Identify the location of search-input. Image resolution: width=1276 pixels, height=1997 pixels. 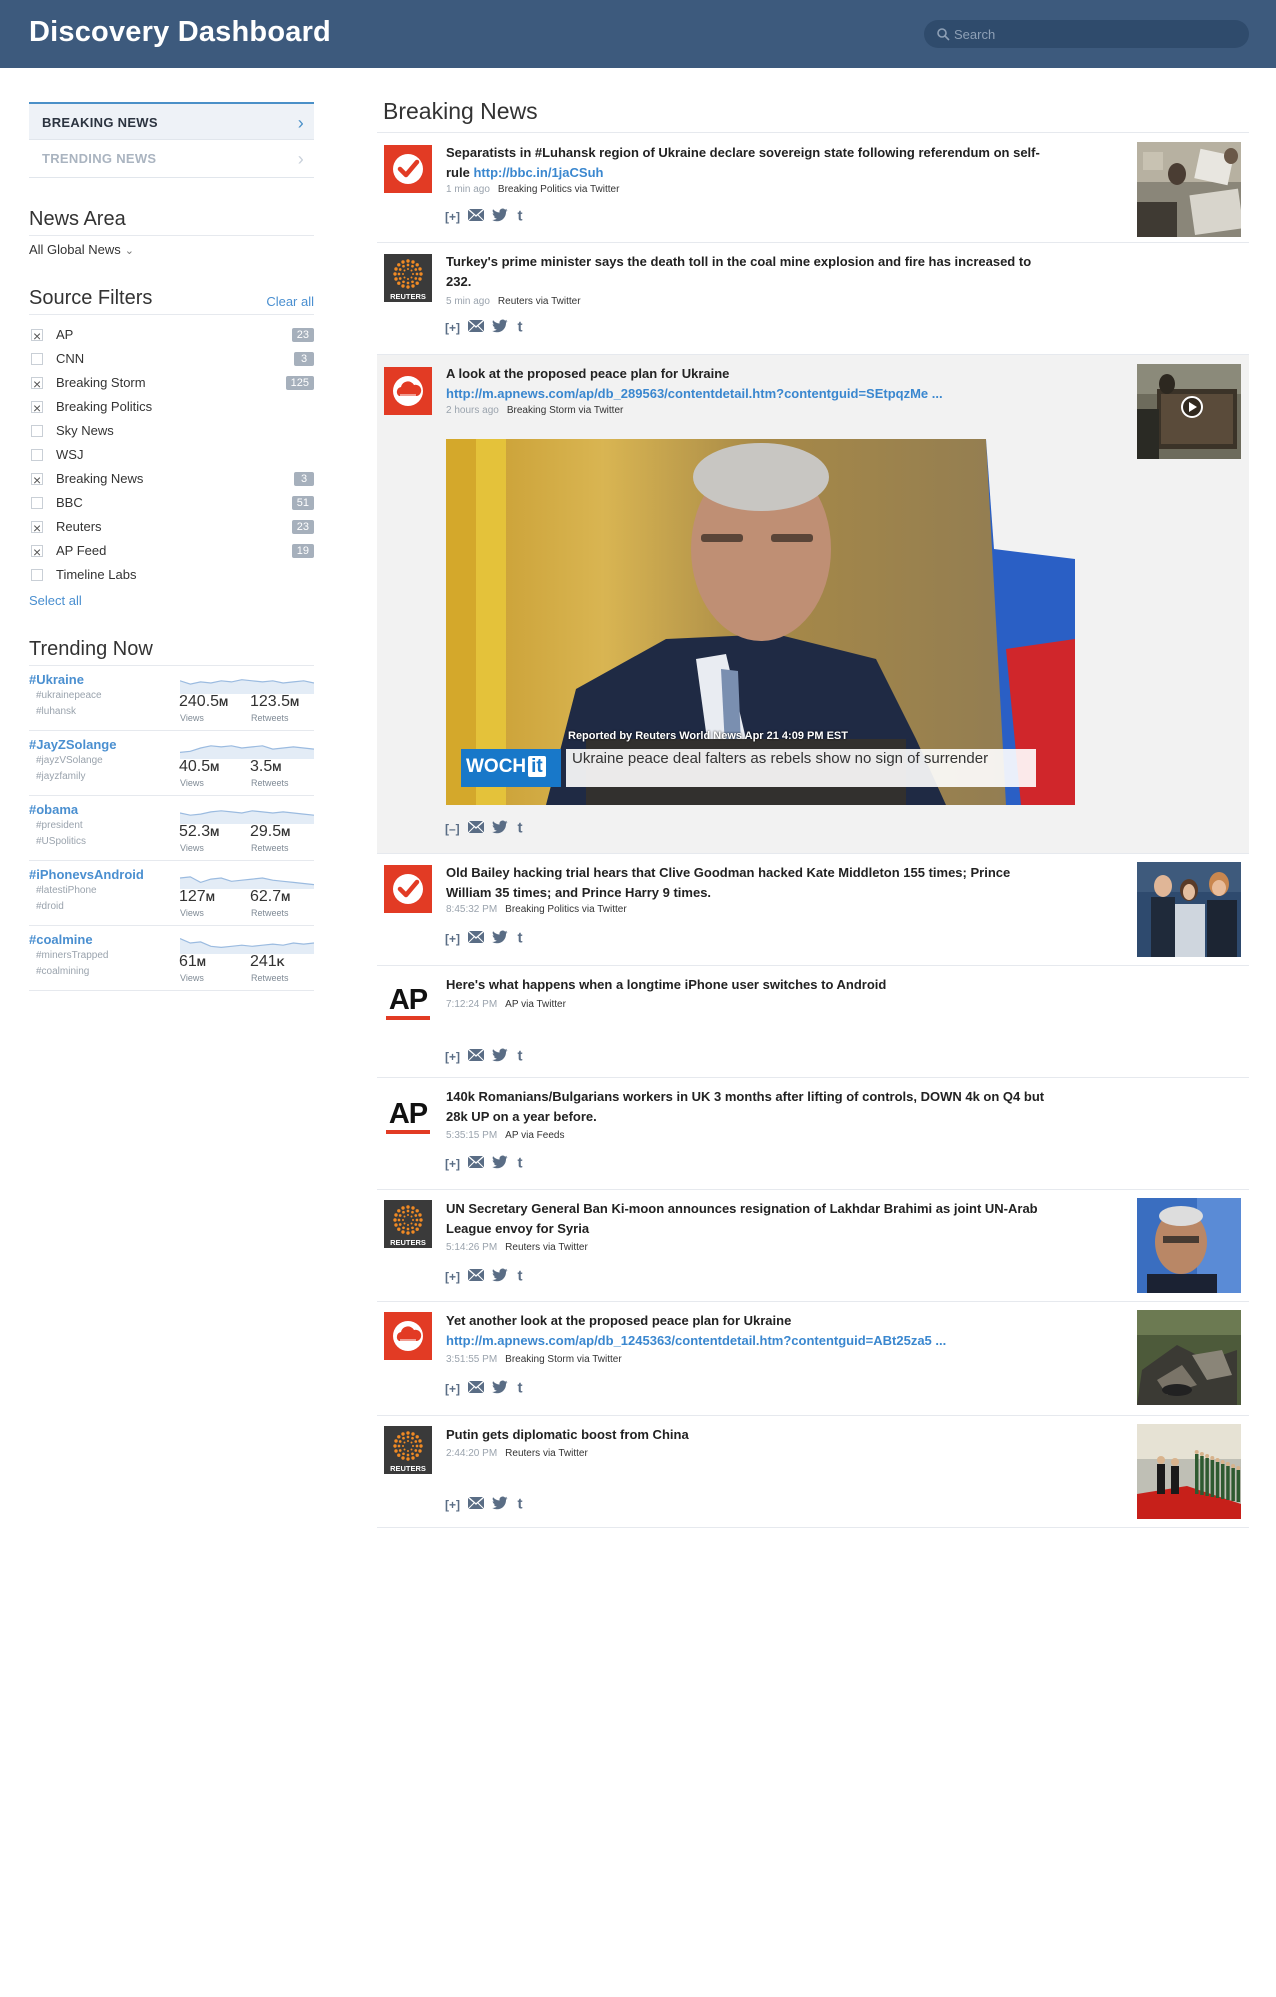
(1096, 34).